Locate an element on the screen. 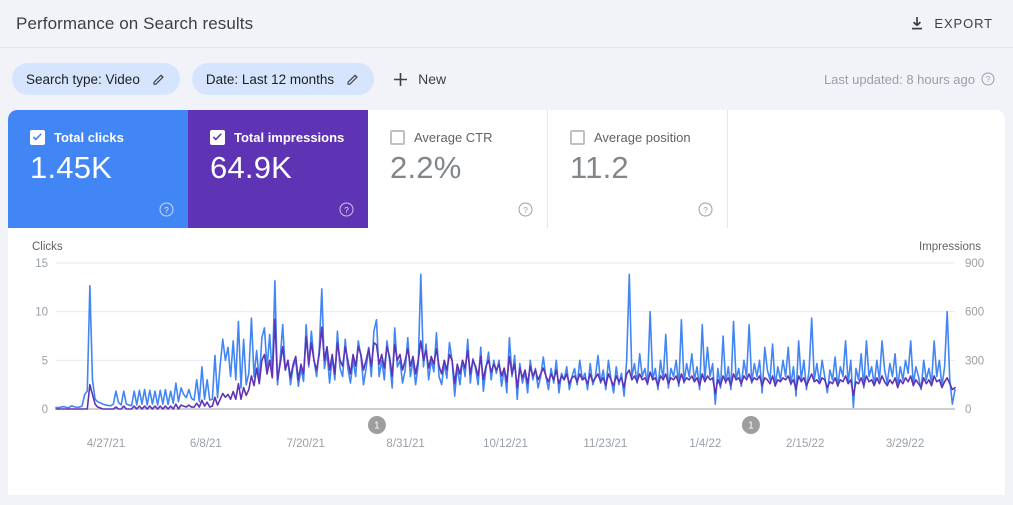  x-axis-tick-label: 6/8/21 is located at coordinates (206, 444).